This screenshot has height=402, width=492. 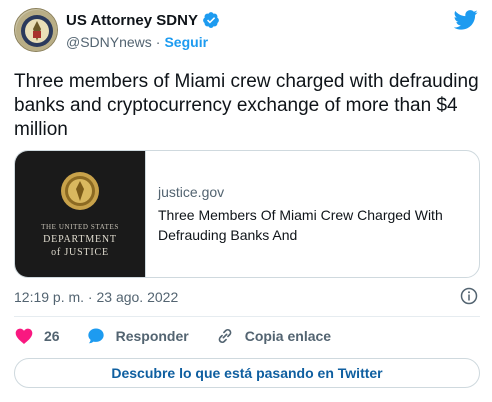 I want to click on author-block: US Attorney SDNY @SDNYnews · Seguir, so click(x=143, y=31).